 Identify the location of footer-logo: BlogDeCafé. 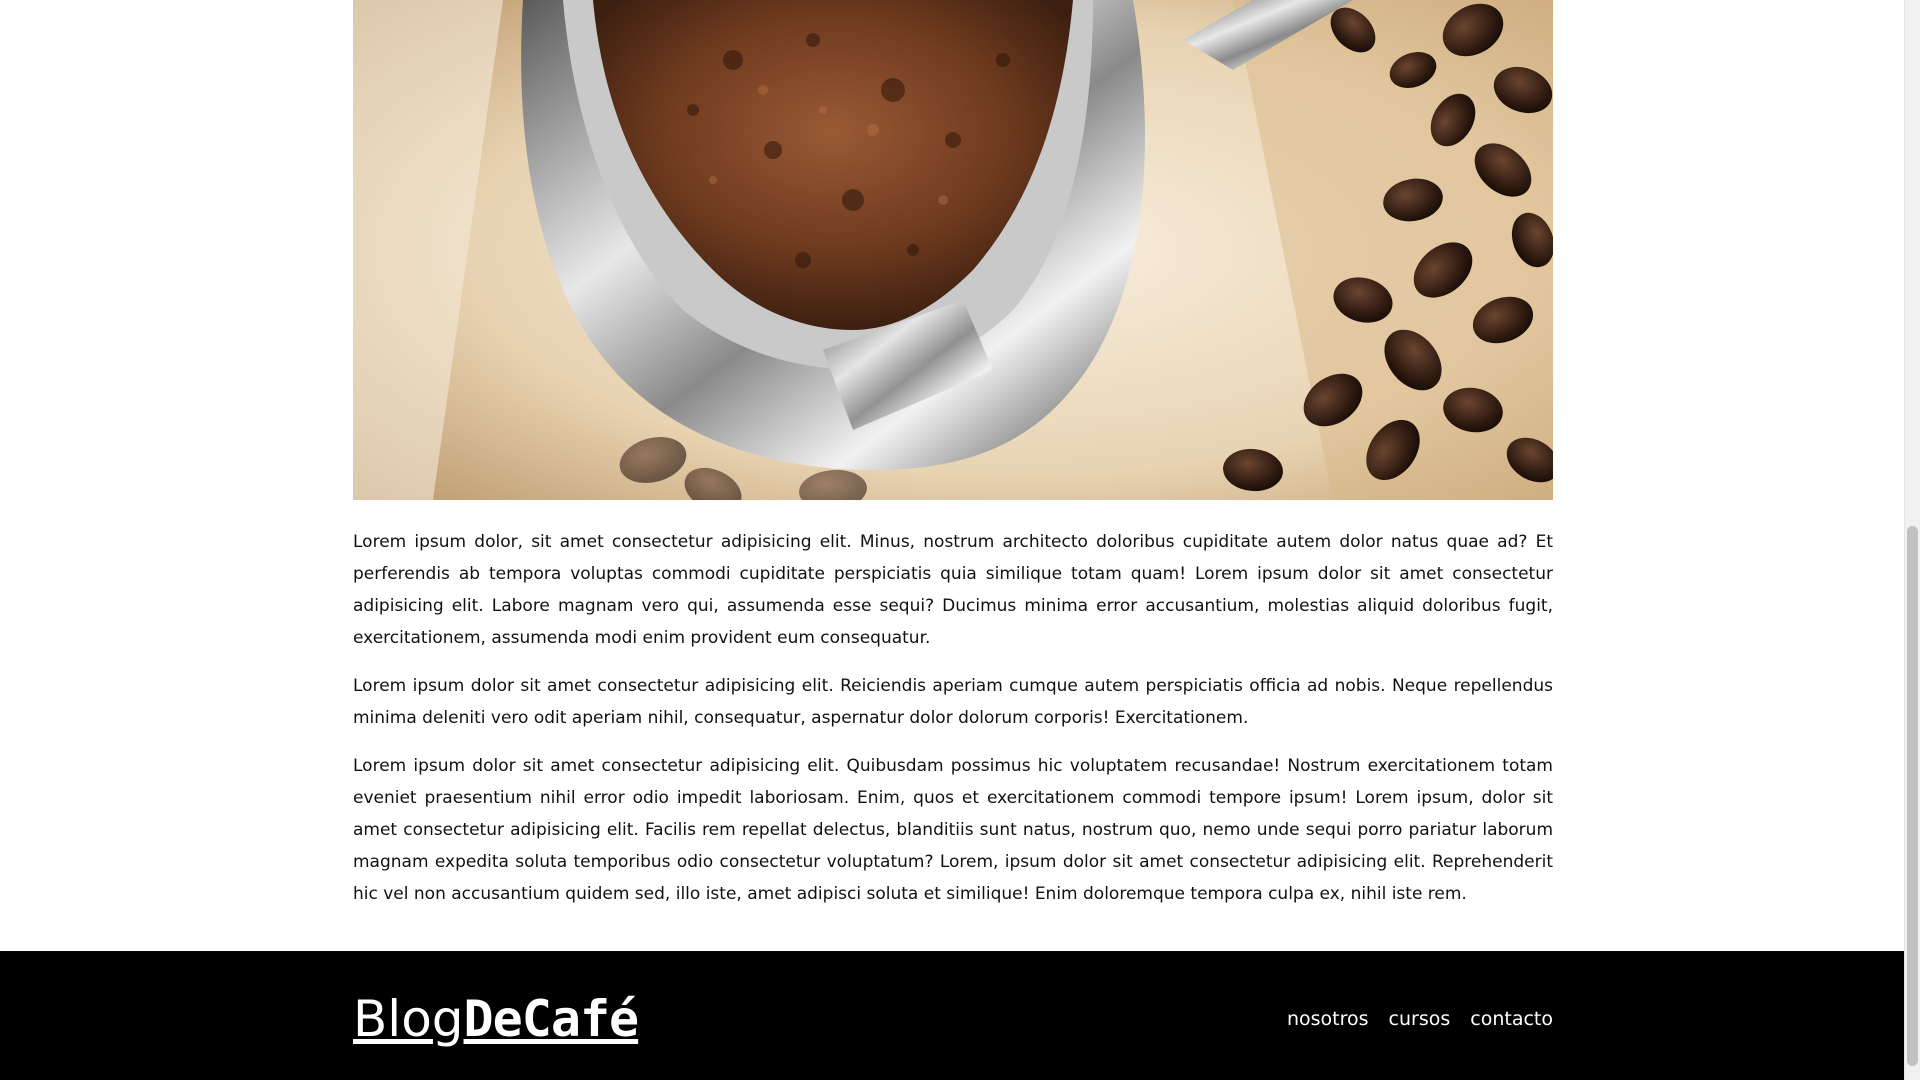
(496, 1016).